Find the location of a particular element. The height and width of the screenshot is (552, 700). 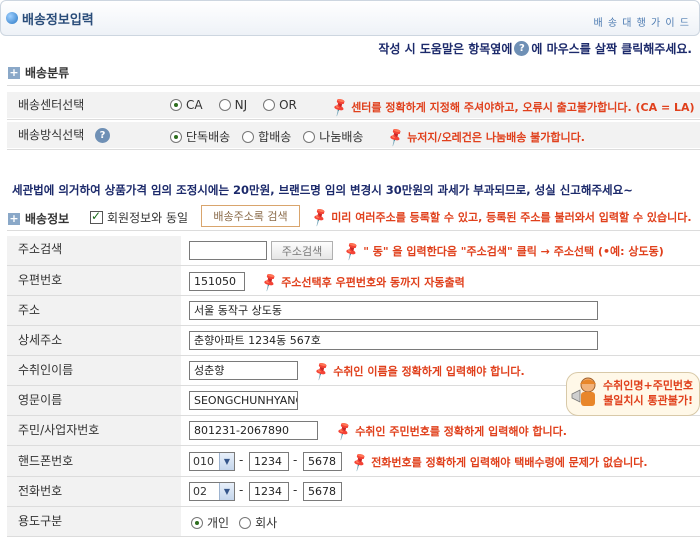

method-help-icon: ? is located at coordinates (102, 135).